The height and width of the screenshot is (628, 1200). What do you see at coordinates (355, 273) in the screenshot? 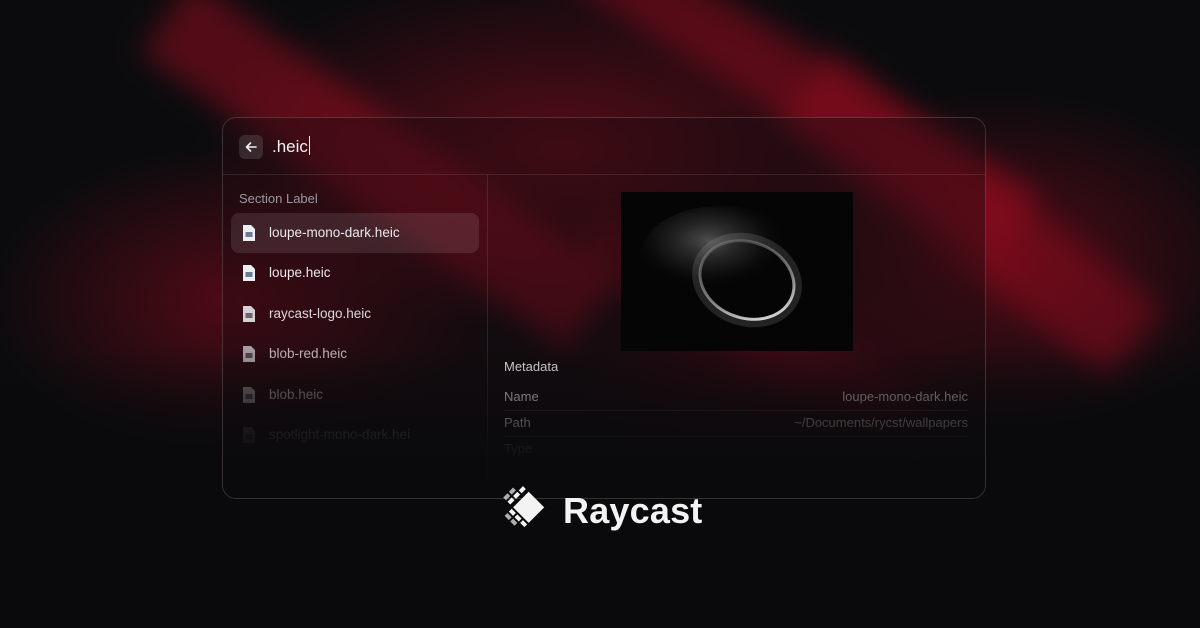
I see `list-item: loupe.heic` at bounding box center [355, 273].